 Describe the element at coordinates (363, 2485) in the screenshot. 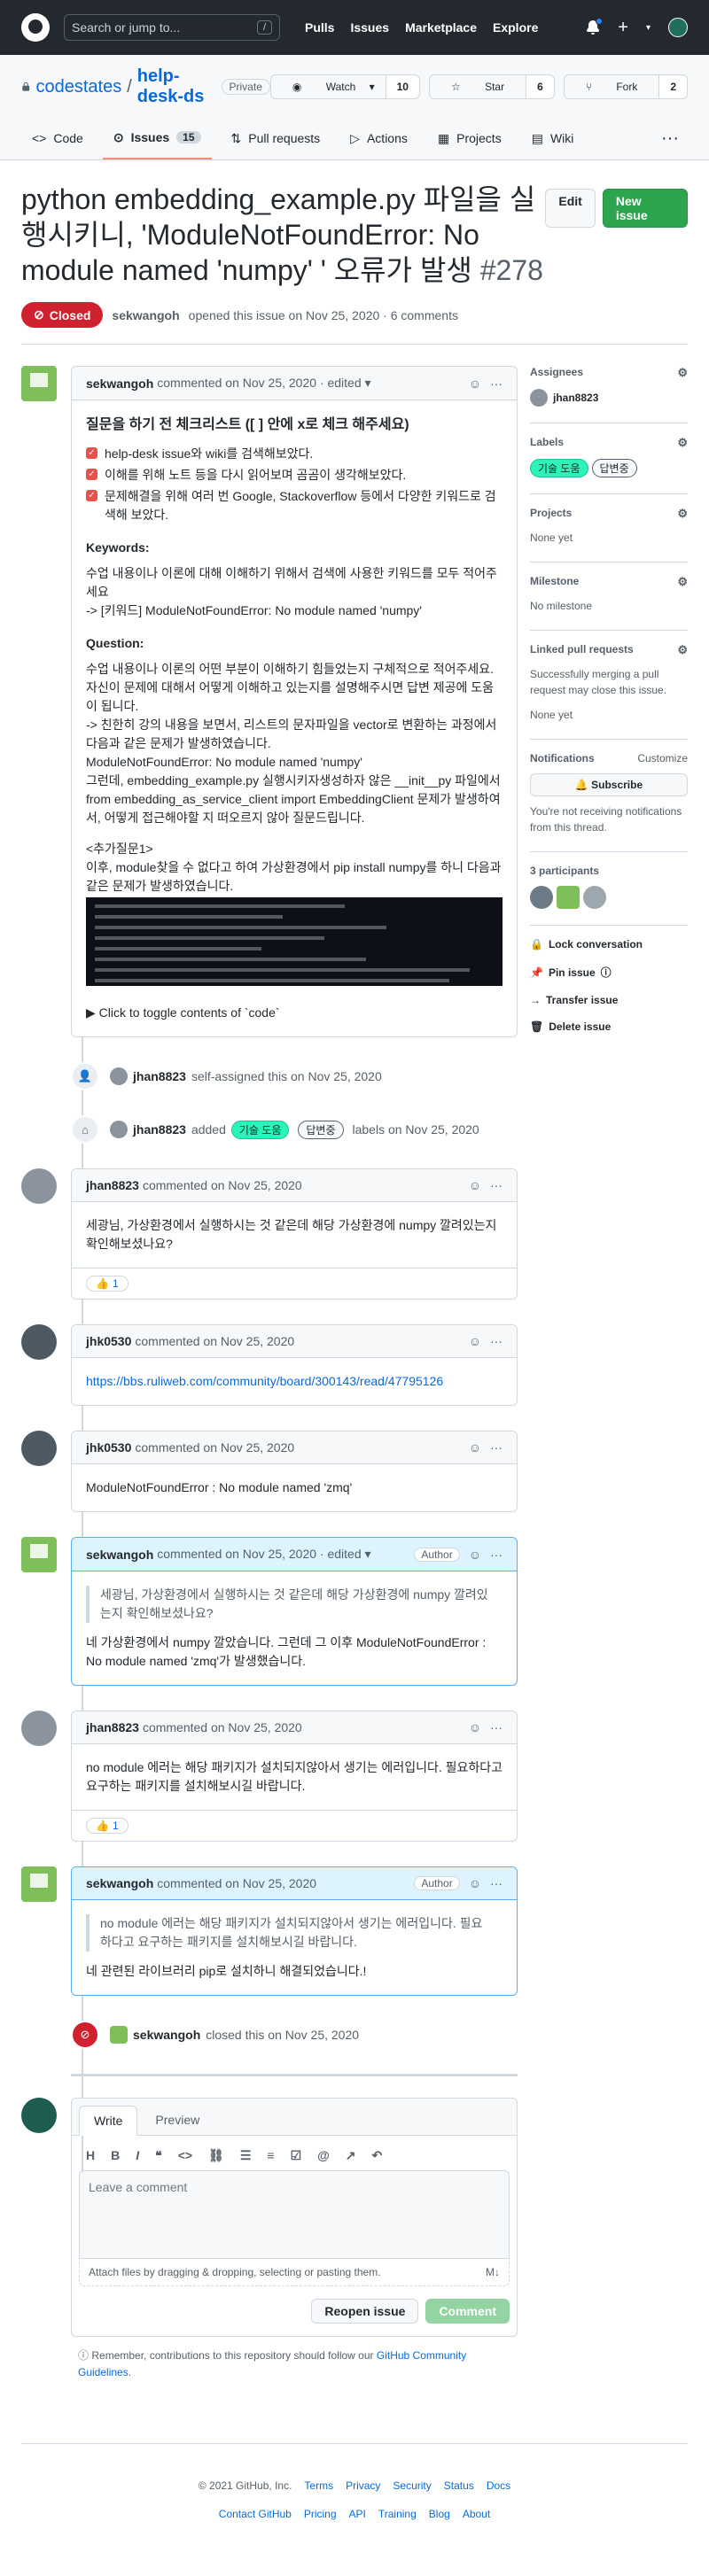

I see `footer-link-privacy: Privacy` at that location.